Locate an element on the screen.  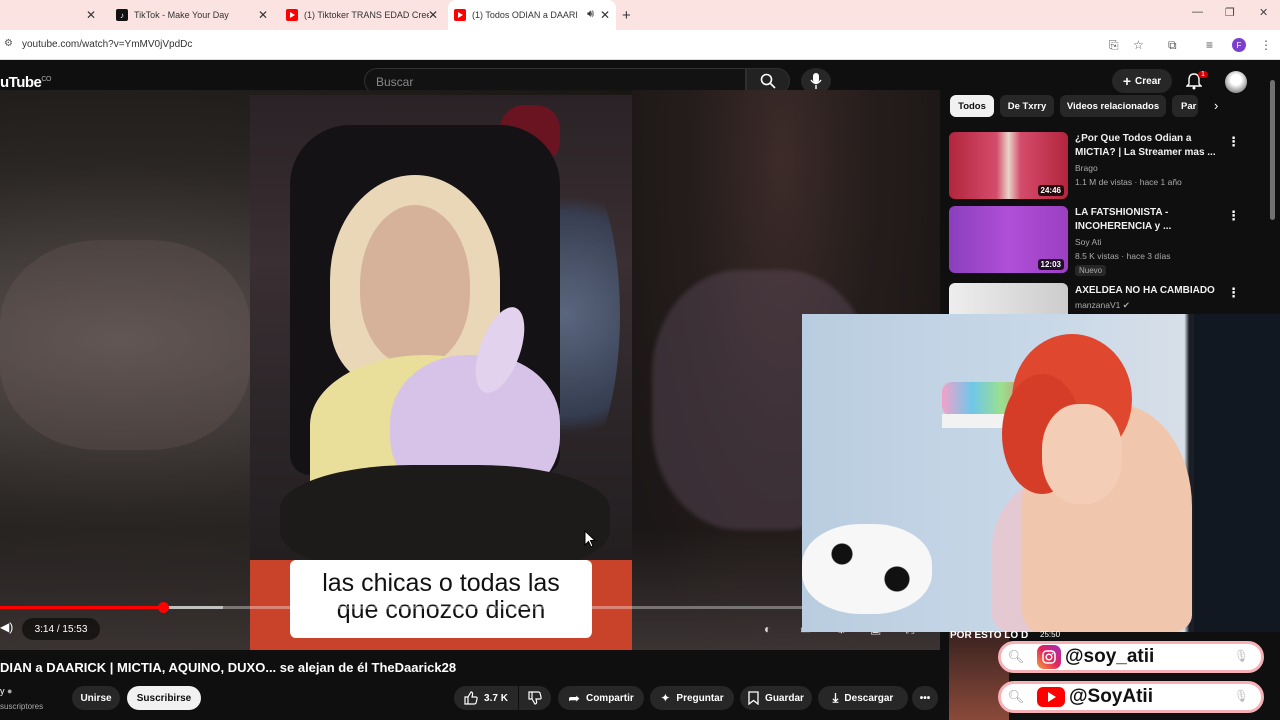
extensions-icon: ⧉ is located at coordinates (1172, 45).